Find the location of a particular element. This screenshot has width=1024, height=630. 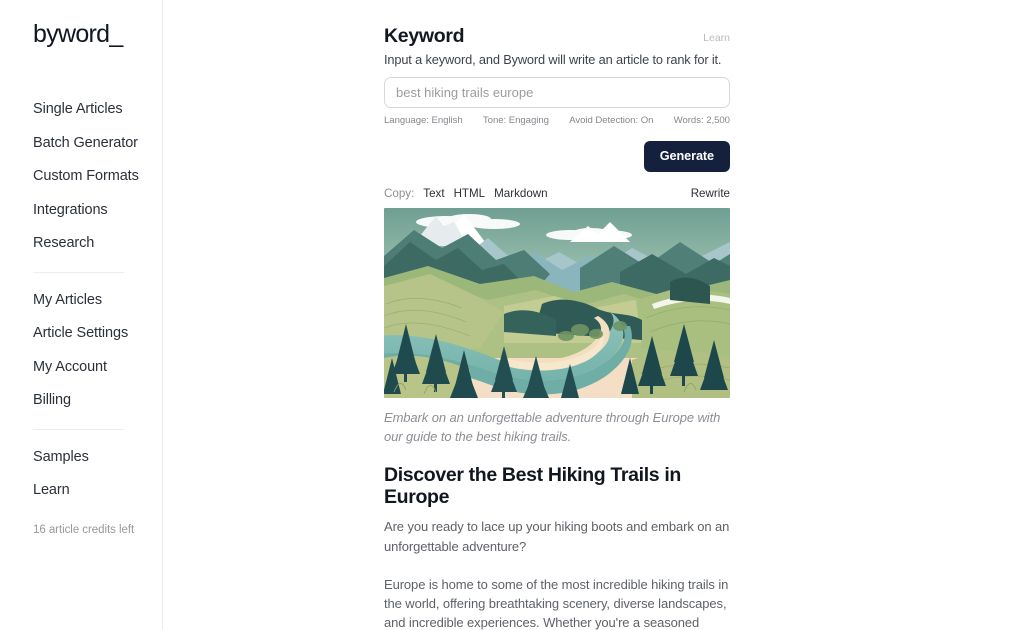

copy-toolbar: Copy: Text HTML Markdown Rewrite is located at coordinates (557, 193).